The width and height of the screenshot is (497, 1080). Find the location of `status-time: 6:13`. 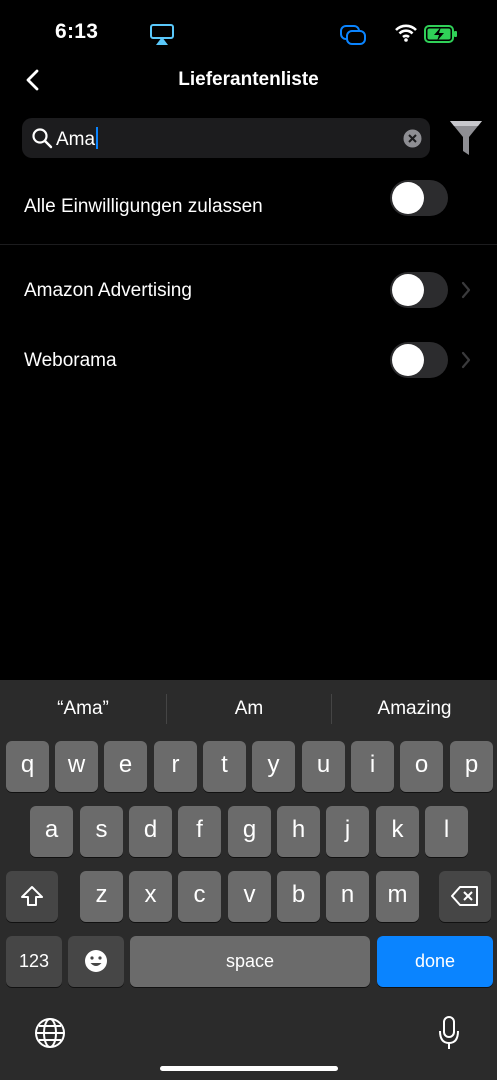

status-time: 6:13 is located at coordinates (77, 31).